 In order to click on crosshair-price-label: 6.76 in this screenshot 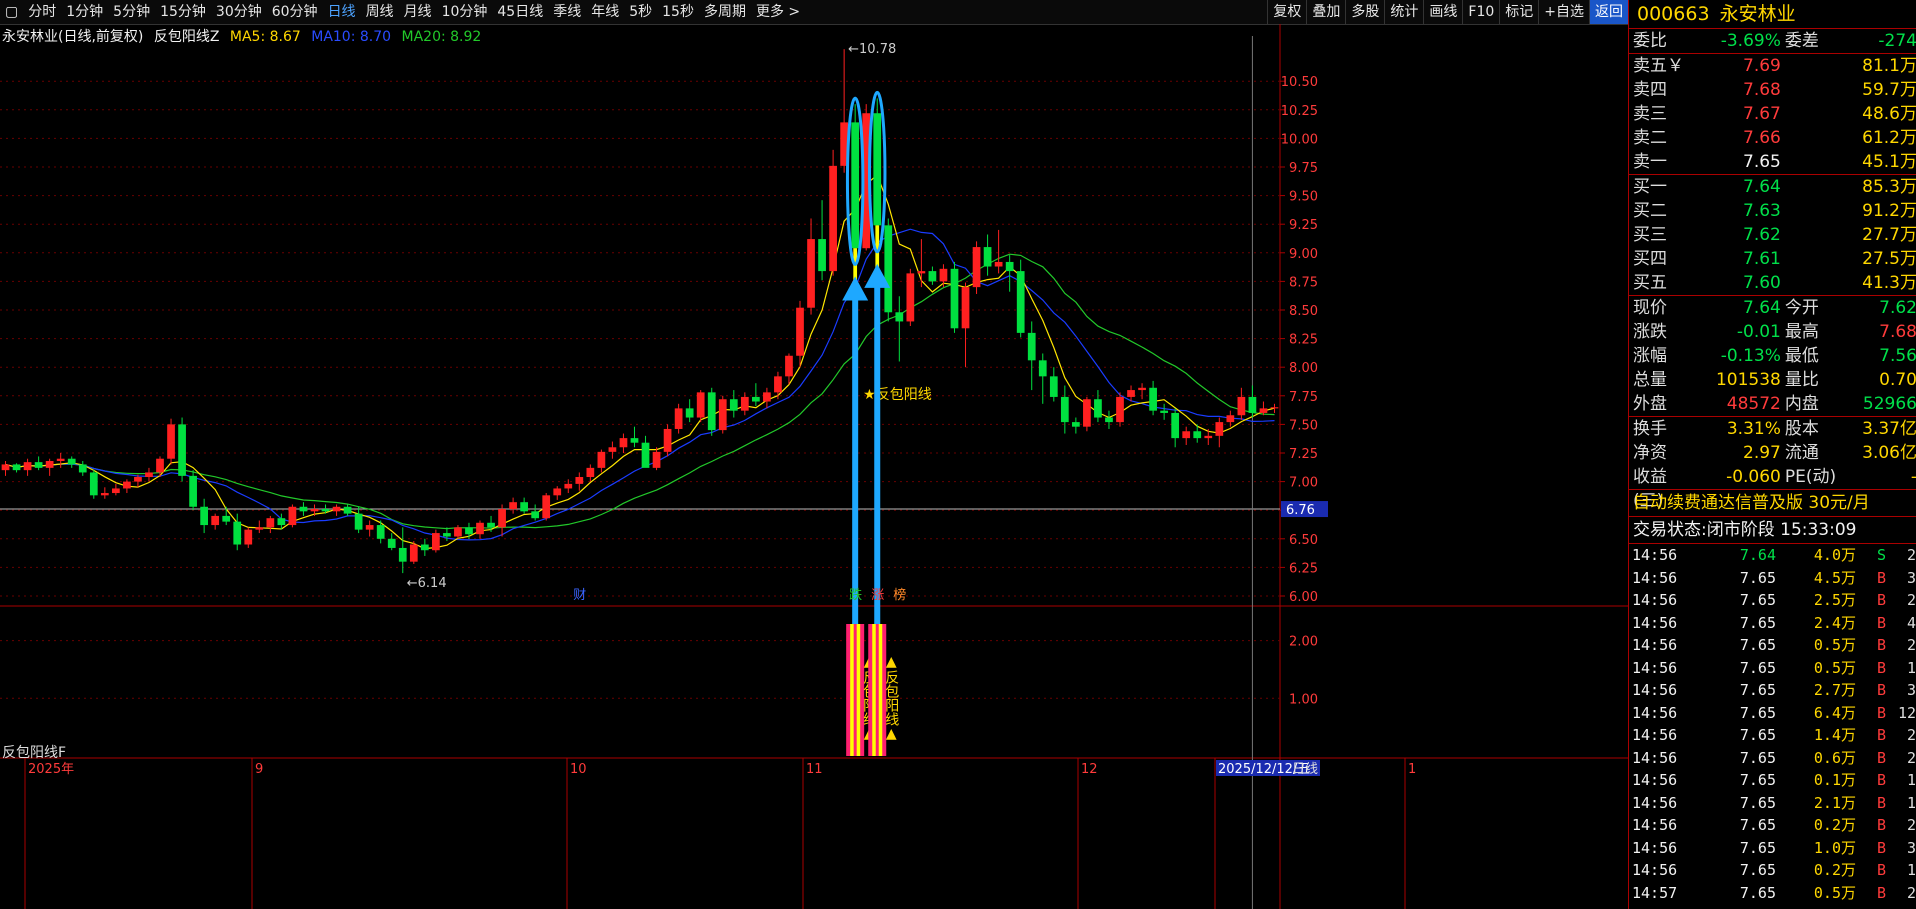, I will do `click(1300, 510)`.